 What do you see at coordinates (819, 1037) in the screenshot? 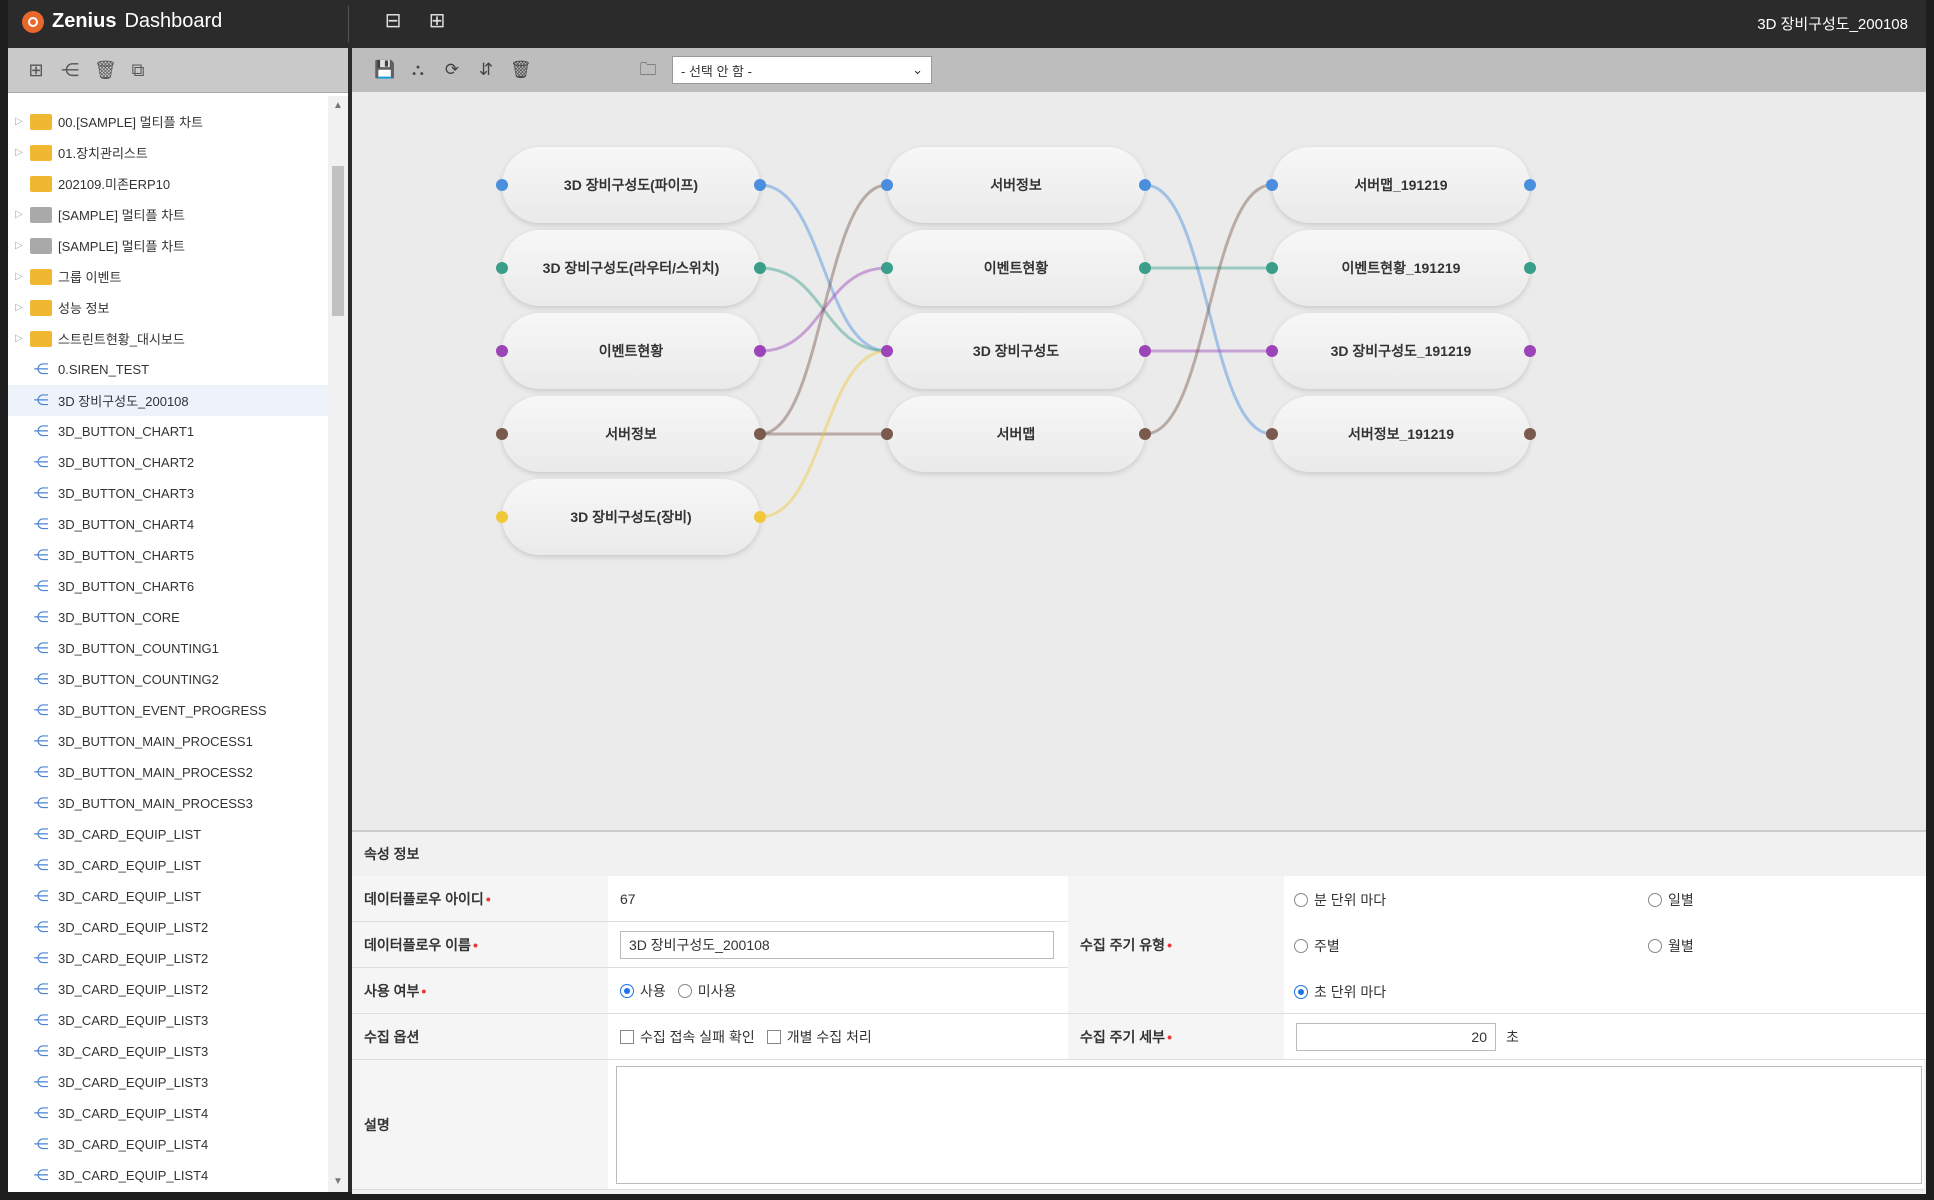
I see `option-b-checkbox: 개별 수집 처리` at bounding box center [819, 1037].